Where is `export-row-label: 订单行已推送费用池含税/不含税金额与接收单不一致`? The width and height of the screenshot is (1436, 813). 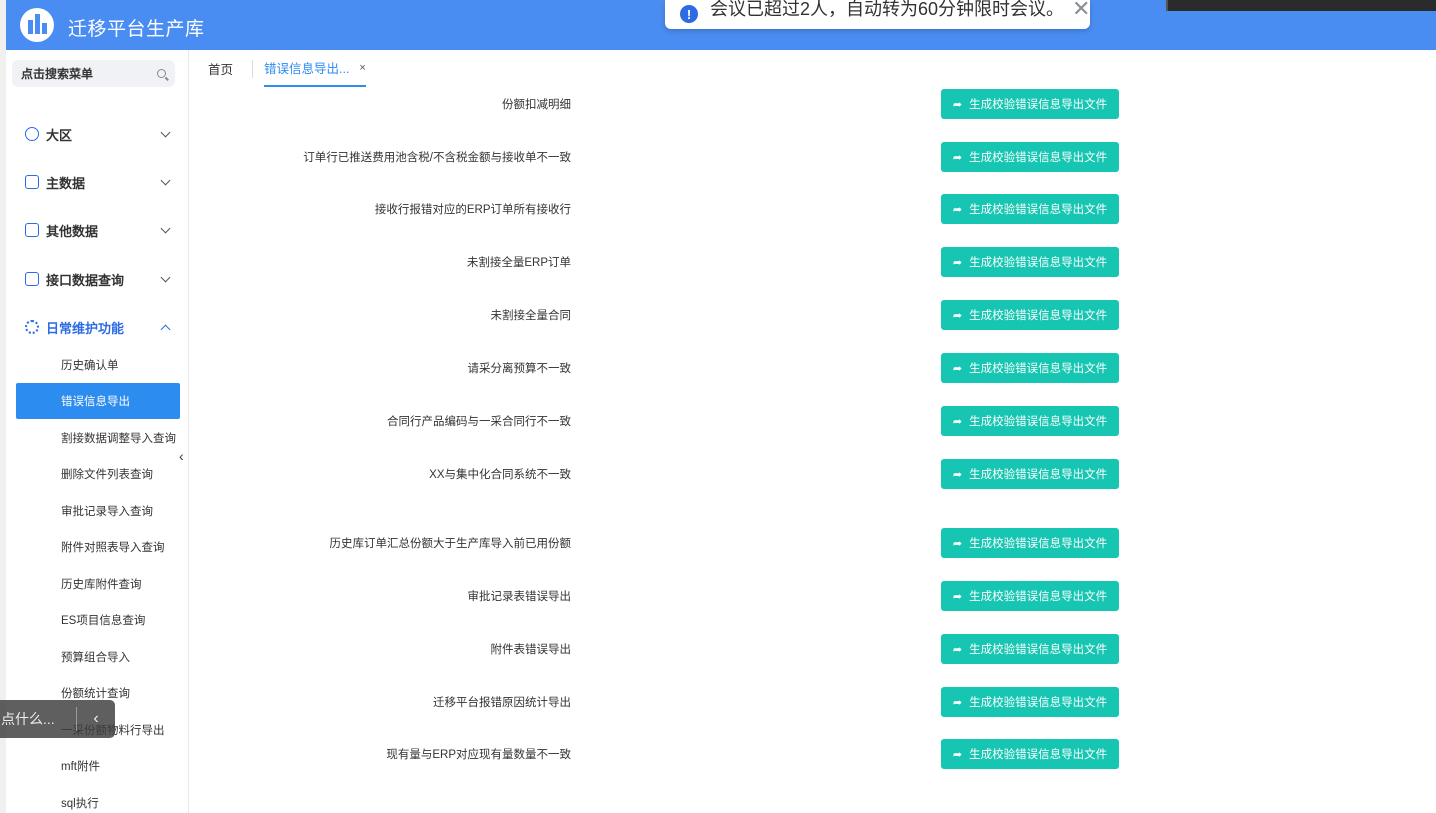
export-row-label: 订单行已推送费用池含税/不含税金额与接收单不一致 is located at coordinates (437, 158).